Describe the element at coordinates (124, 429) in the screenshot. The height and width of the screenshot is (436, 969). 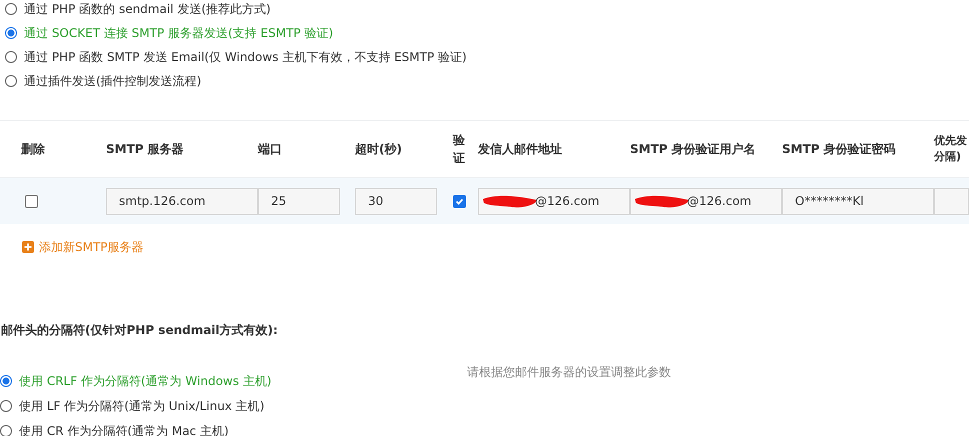
I see `radio-label: 使用 CR 作为分隔符(通常为 Mac 主机)` at that location.